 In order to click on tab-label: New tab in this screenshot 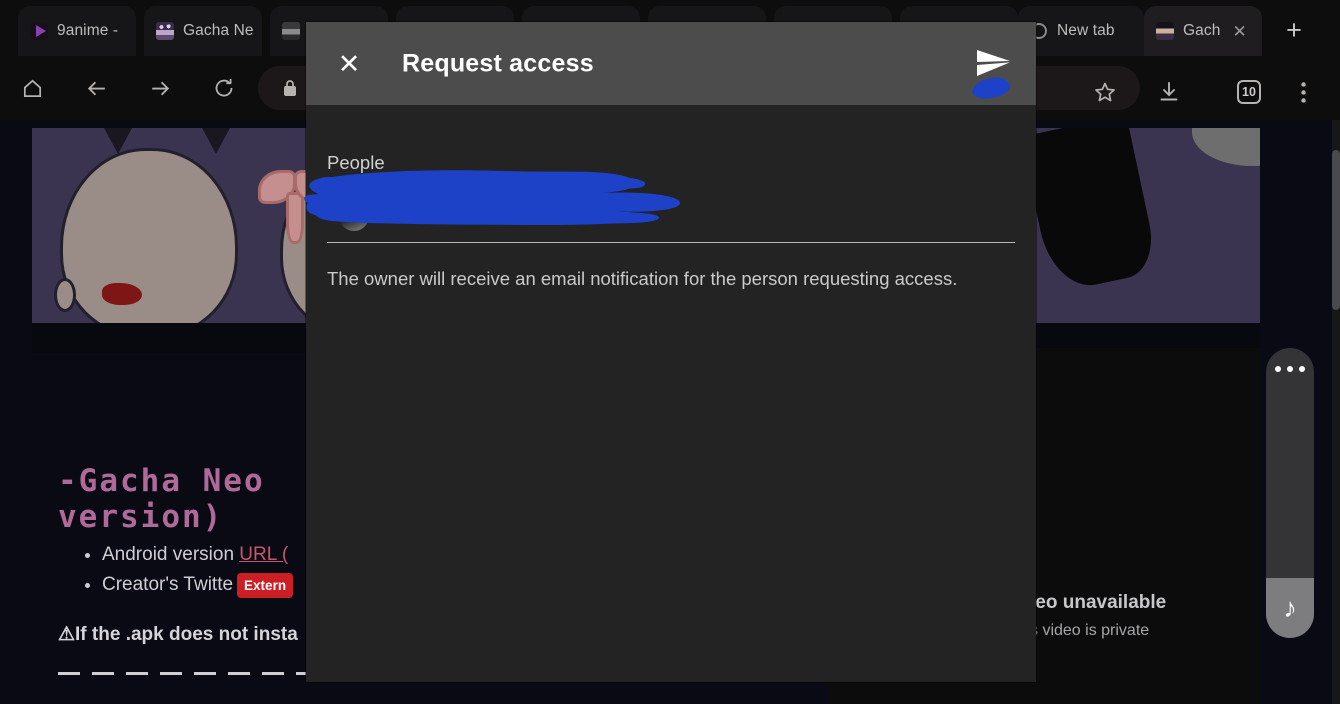, I will do `click(1086, 30)`.